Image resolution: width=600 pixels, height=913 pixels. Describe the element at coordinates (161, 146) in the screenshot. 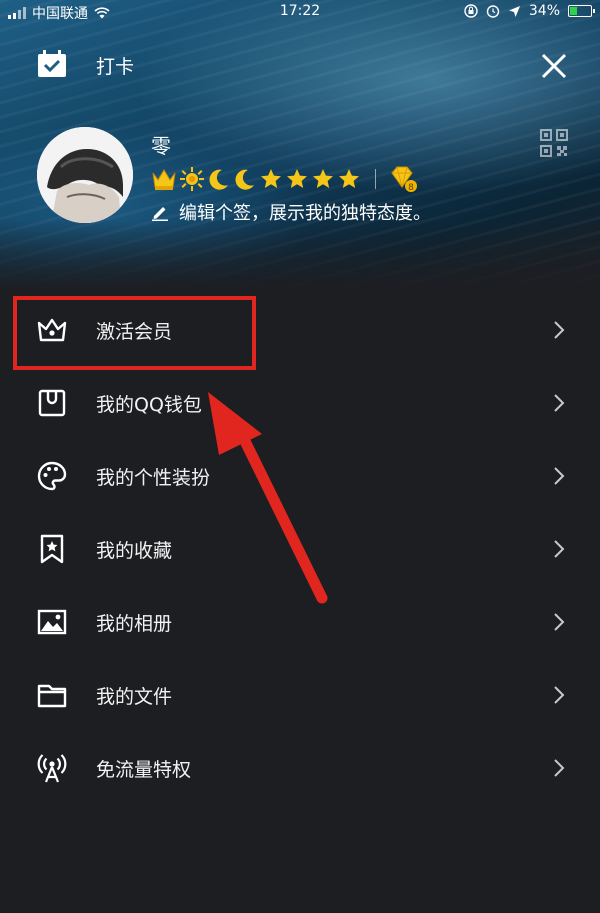

I see `username: 零` at that location.